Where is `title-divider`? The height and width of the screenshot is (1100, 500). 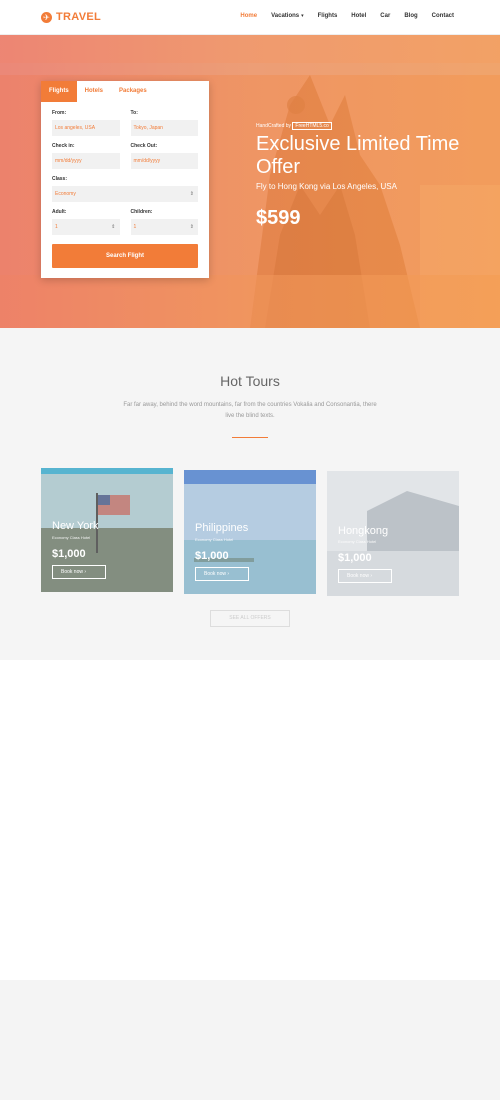
title-divider is located at coordinates (250, 437).